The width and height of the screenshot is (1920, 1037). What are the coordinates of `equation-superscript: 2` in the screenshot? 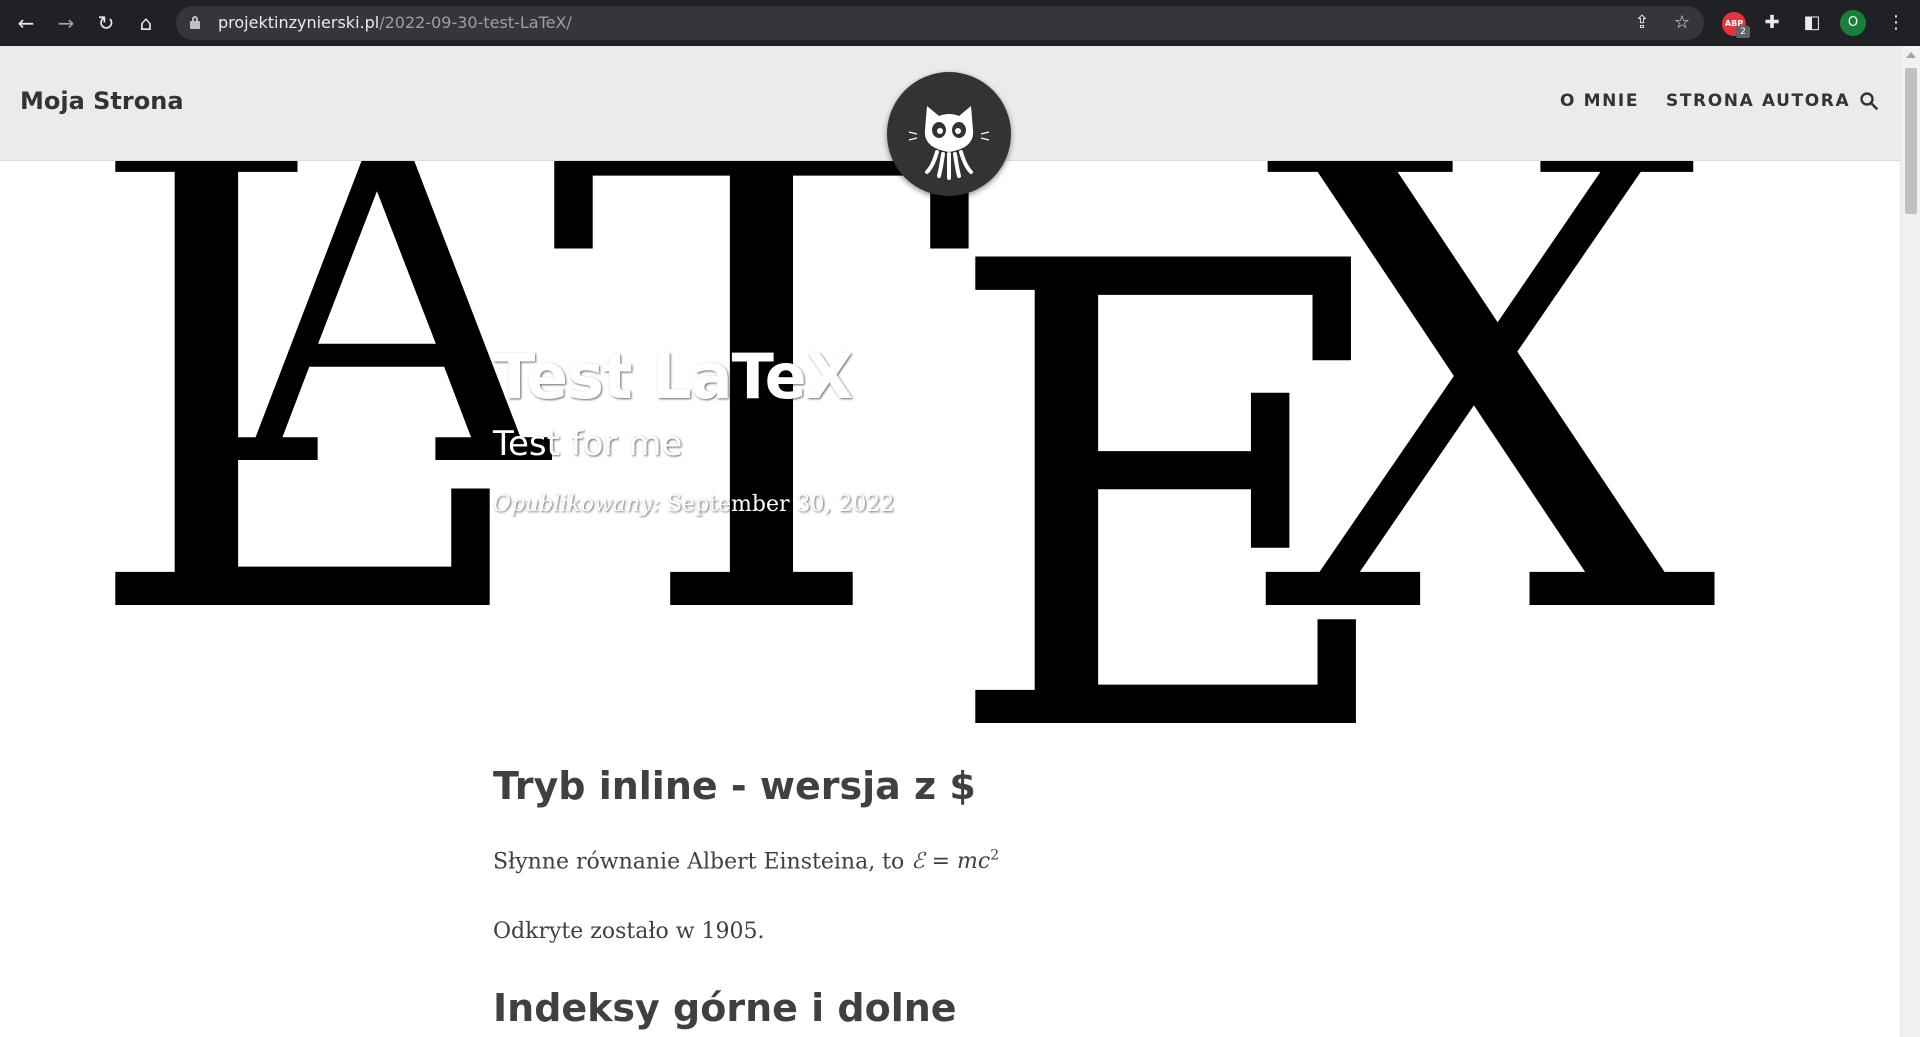 It's located at (995, 856).